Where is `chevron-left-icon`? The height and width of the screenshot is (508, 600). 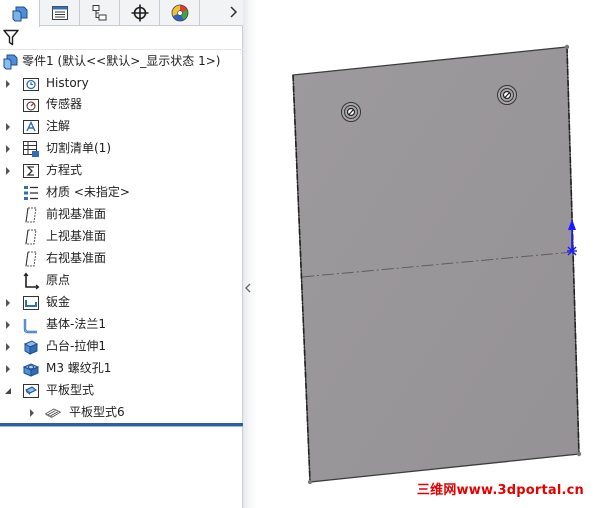
chevron-left-icon is located at coordinates (248, 289).